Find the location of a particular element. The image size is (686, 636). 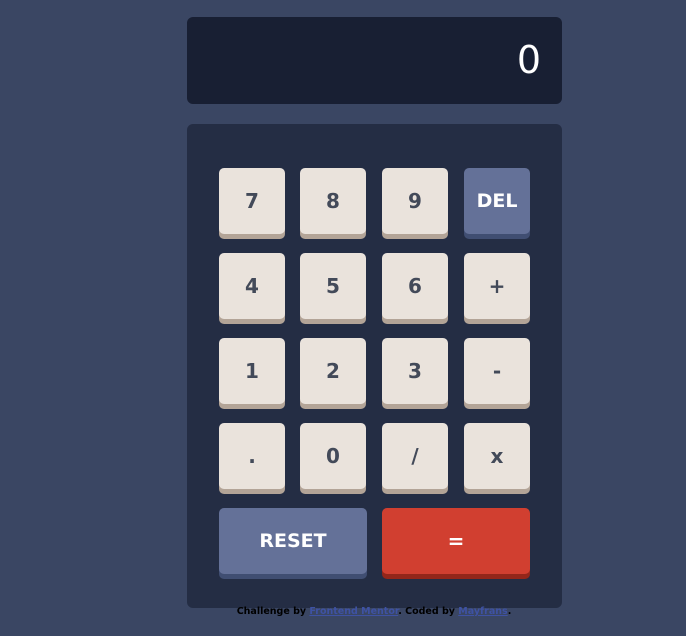

key-decimal: . is located at coordinates (252, 456).